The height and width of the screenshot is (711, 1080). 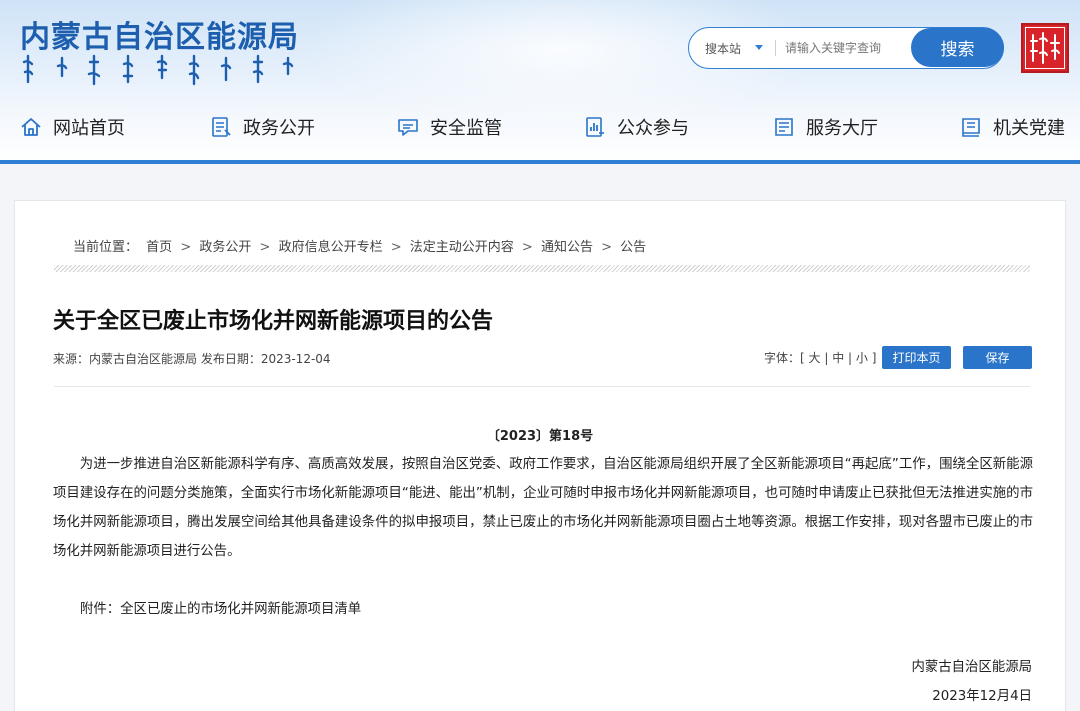 What do you see at coordinates (225, 247) in the screenshot?
I see `breadcrumb-item-gov-affairs: 政务公开` at bounding box center [225, 247].